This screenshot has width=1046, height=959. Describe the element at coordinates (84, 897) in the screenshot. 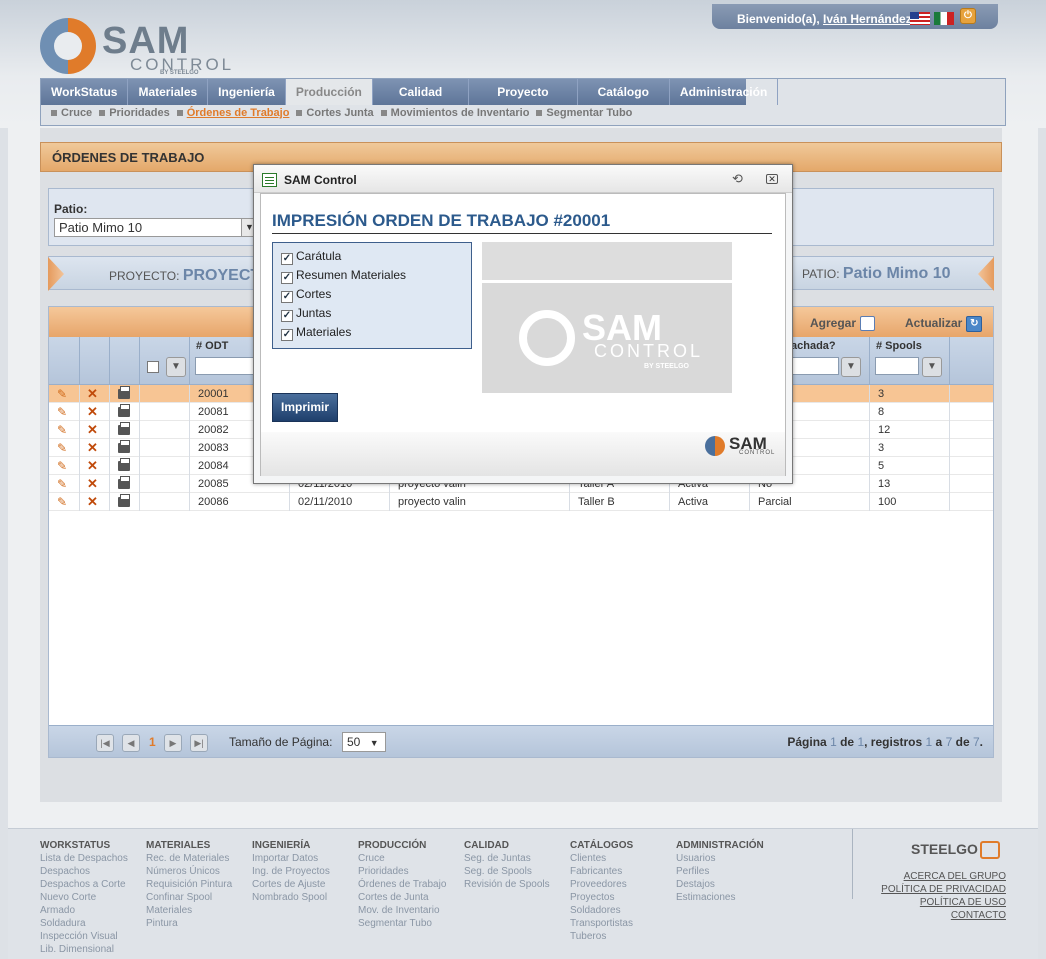

I see `footer-link: Nuevo Corte` at that location.